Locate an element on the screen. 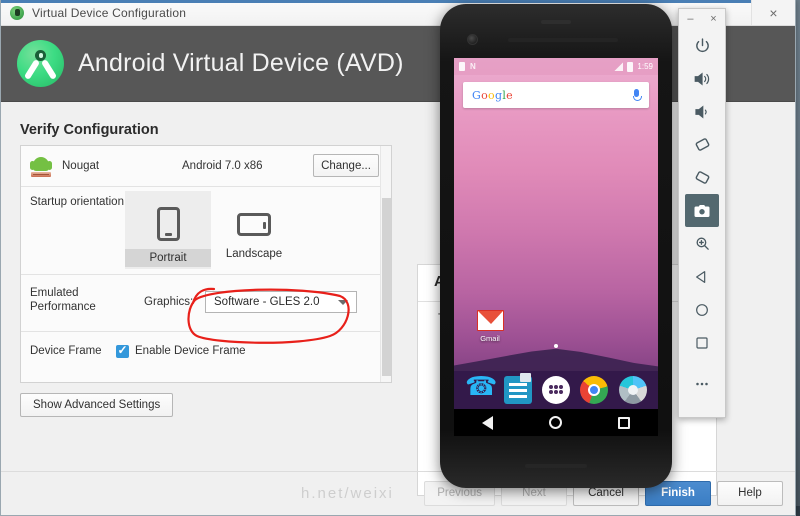 The image size is (800, 516). show-advanced-settings-button: Show Advanced Settings is located at coordinates (97, 405).